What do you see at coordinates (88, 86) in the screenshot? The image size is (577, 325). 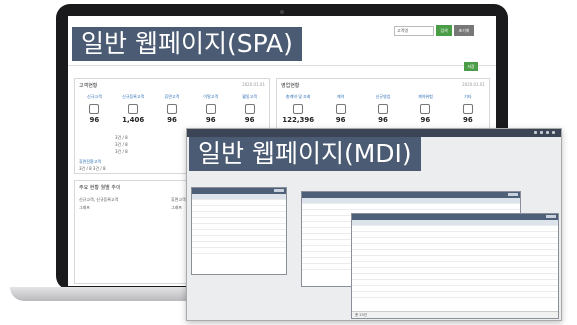 I see `panel-title: 고객현황` at bounding box center [88, 86].